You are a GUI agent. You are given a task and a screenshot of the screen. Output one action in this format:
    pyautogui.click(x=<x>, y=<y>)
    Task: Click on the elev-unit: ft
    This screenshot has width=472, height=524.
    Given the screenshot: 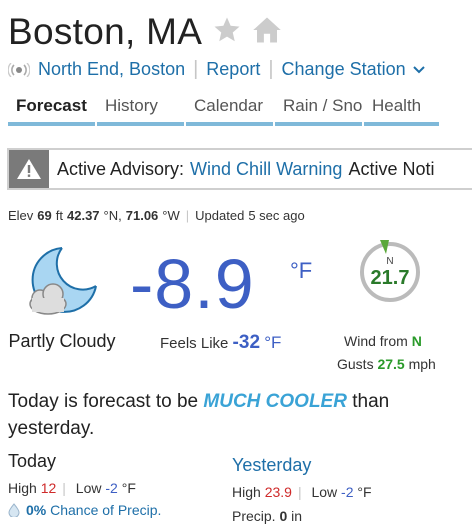 What is the action you would take?
    pyautogui.click(x=59, y=215)
    